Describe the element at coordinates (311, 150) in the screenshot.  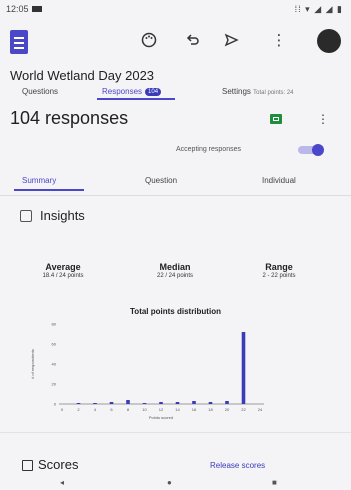
I see `accepting-responses-toggle` at that location.